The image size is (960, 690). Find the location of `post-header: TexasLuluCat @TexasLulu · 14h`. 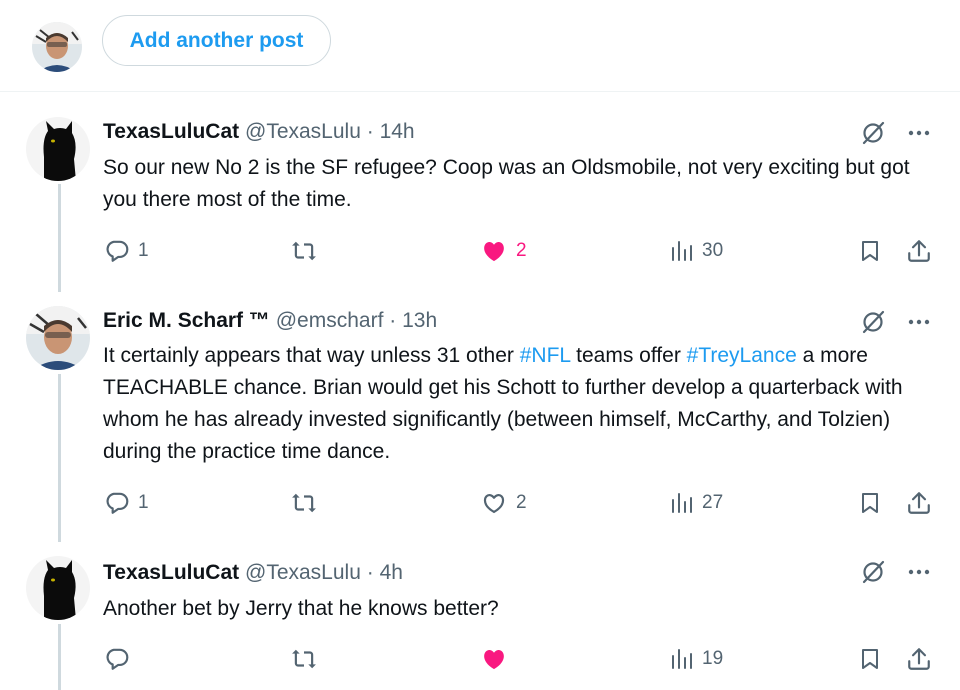

post-header: TexasLuluCat @TexasLulu · 14h is located at coordinates (259, 132).